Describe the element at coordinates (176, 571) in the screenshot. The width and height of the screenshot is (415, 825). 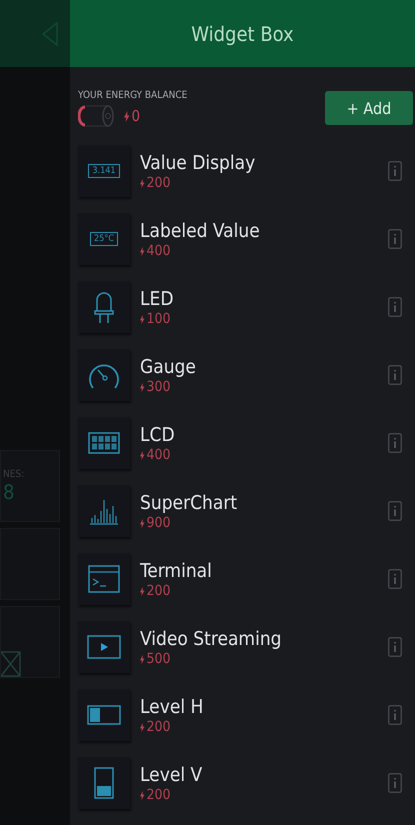
I see `widget-name: Terminal` at that location.